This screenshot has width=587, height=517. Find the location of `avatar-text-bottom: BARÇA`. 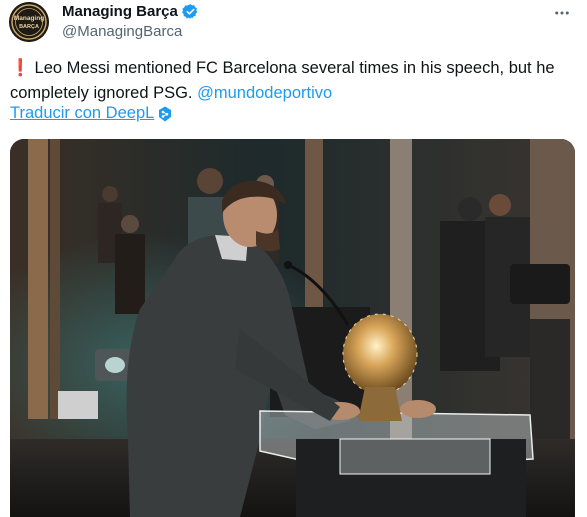

avatar-text-bottom: BARÇA is located at coordinates (29, 27).